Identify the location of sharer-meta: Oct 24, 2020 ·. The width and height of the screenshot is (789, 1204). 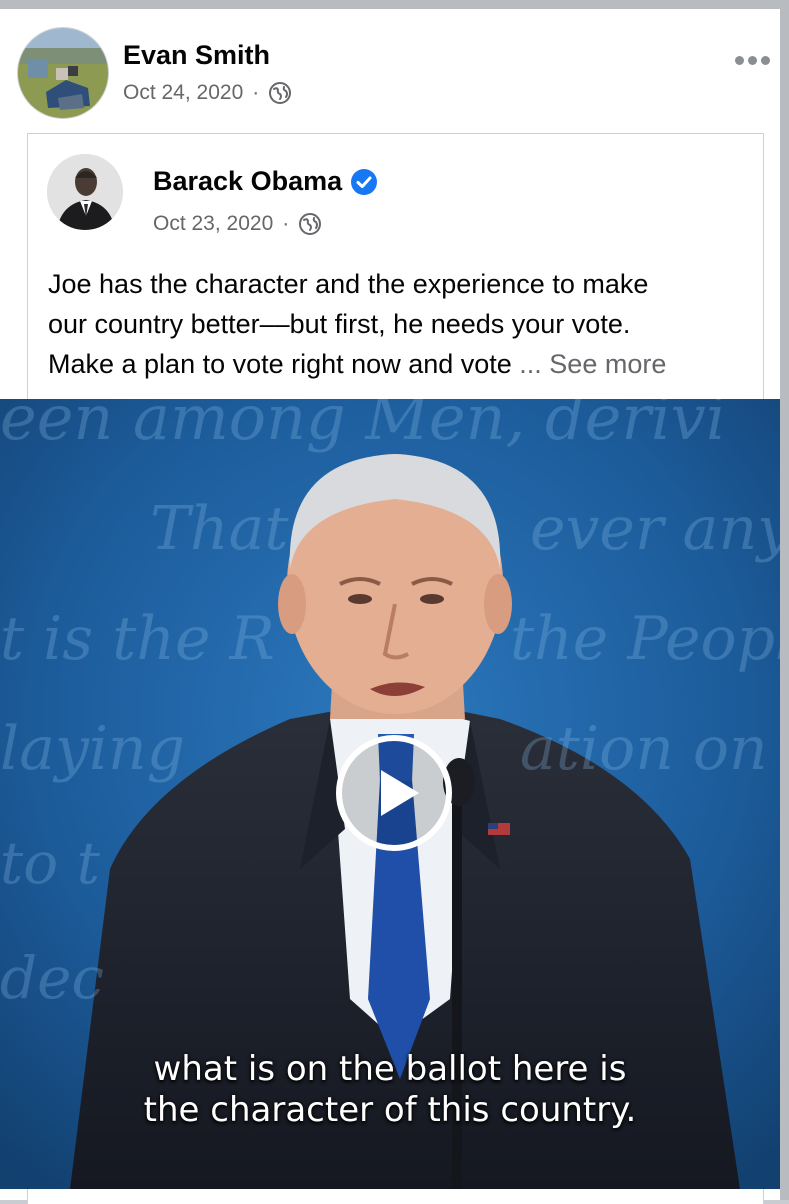
(207, 93).